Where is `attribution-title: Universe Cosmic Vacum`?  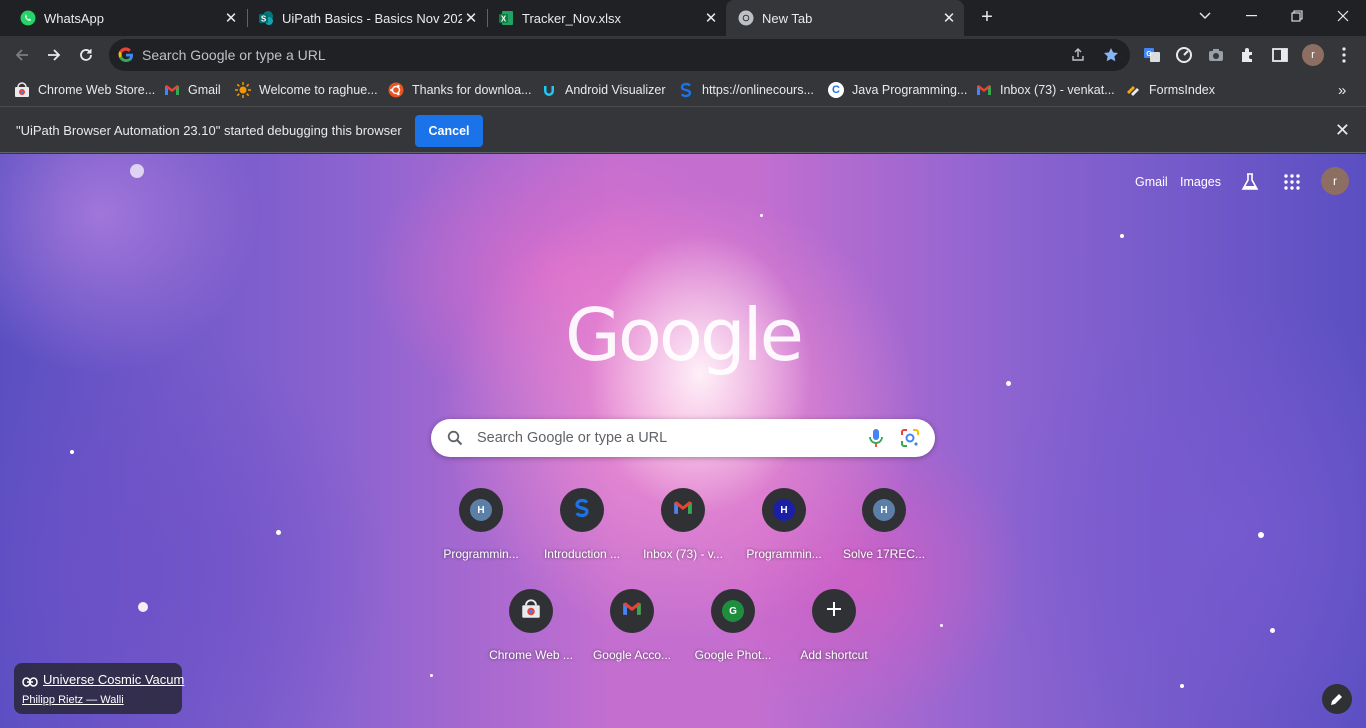
attribution-title: Universe Cosmic Vacum is located at coordinates (113, 679).